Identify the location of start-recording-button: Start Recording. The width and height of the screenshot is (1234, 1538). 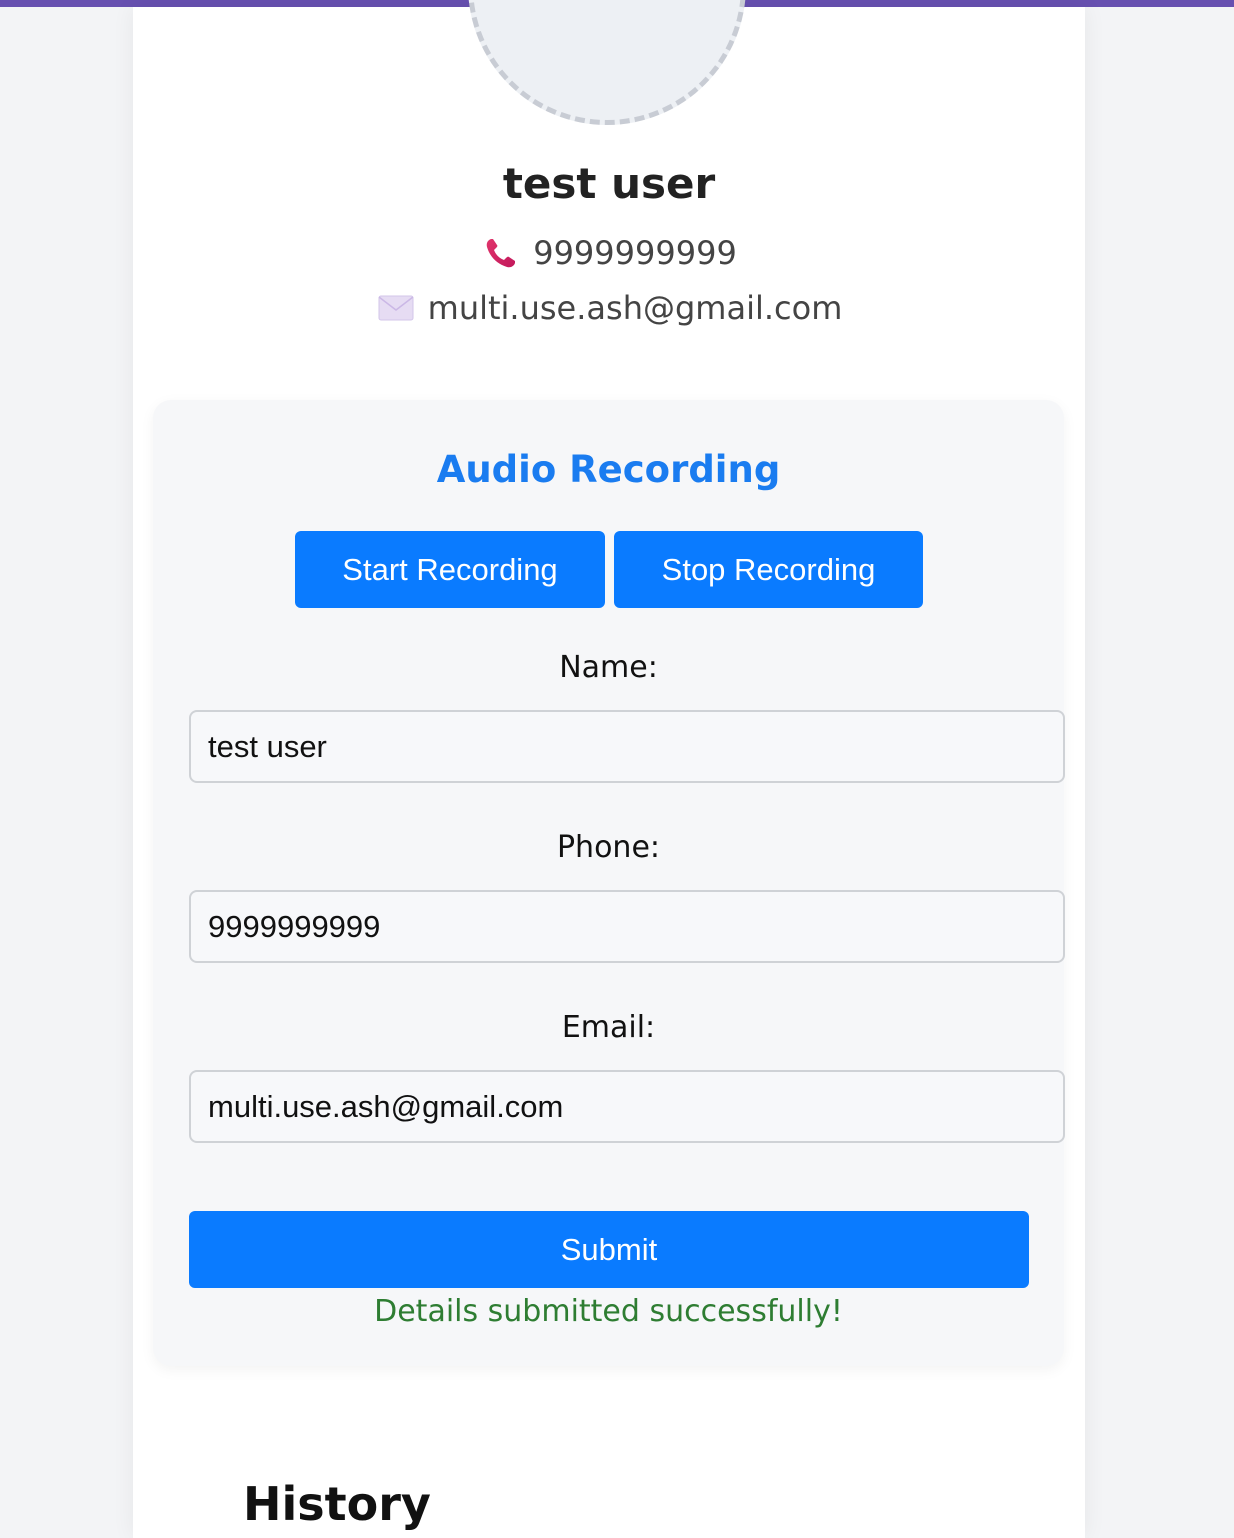
(450, 569).